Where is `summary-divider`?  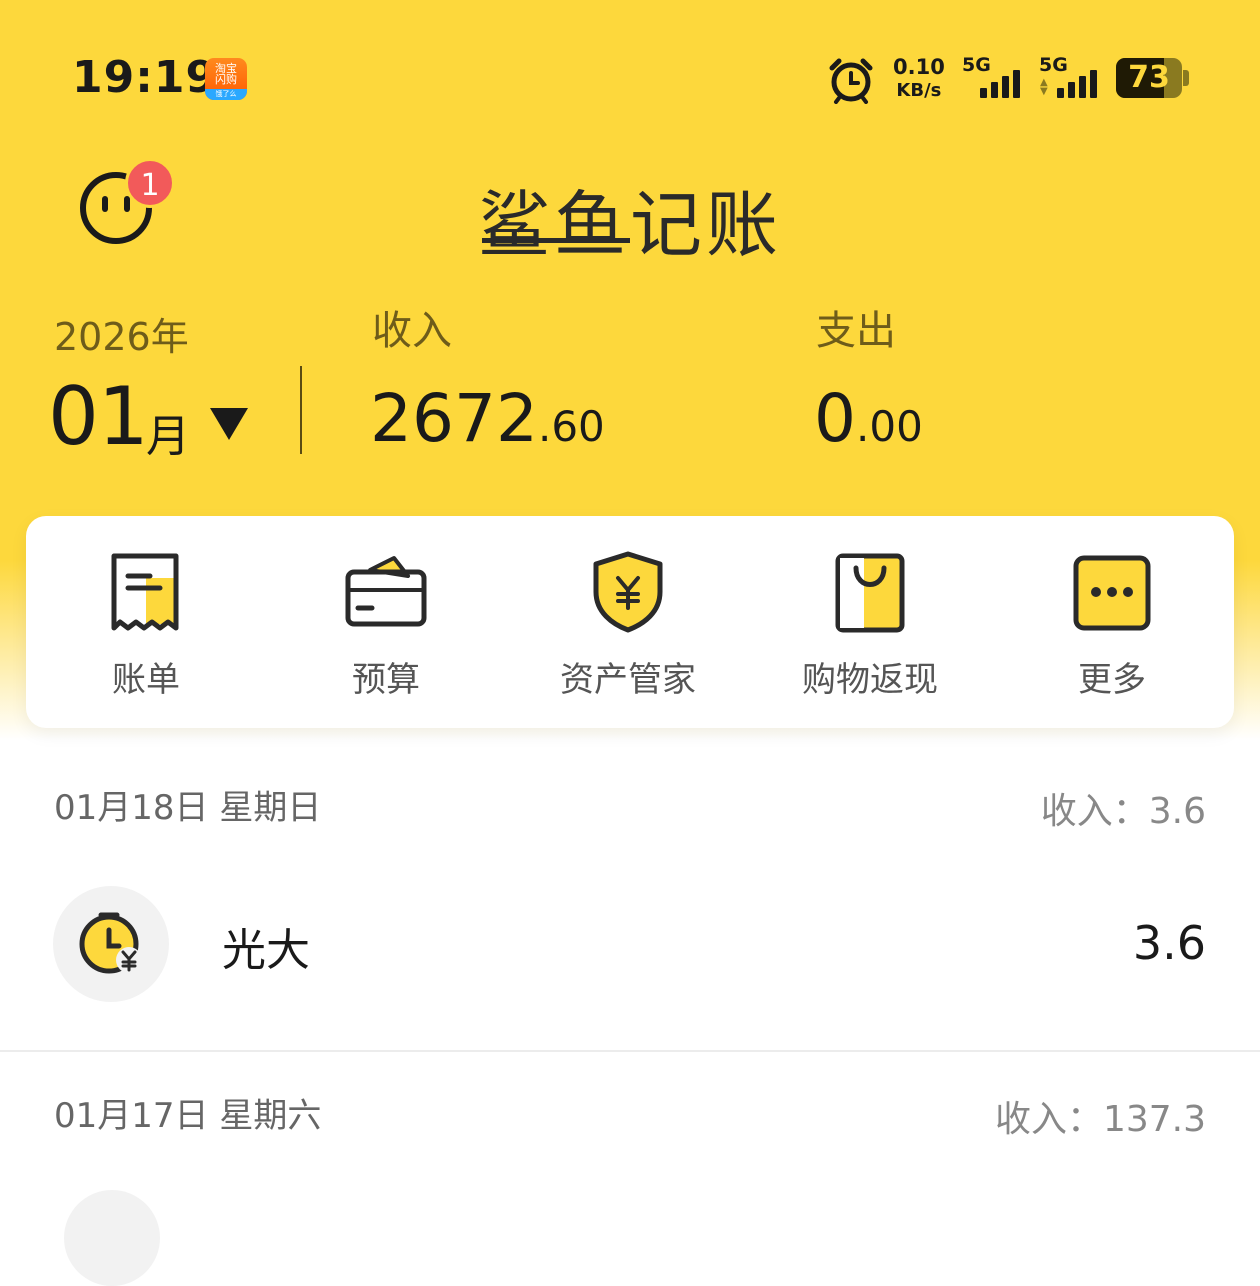
summary-divider is located at coordinates (301, 410).